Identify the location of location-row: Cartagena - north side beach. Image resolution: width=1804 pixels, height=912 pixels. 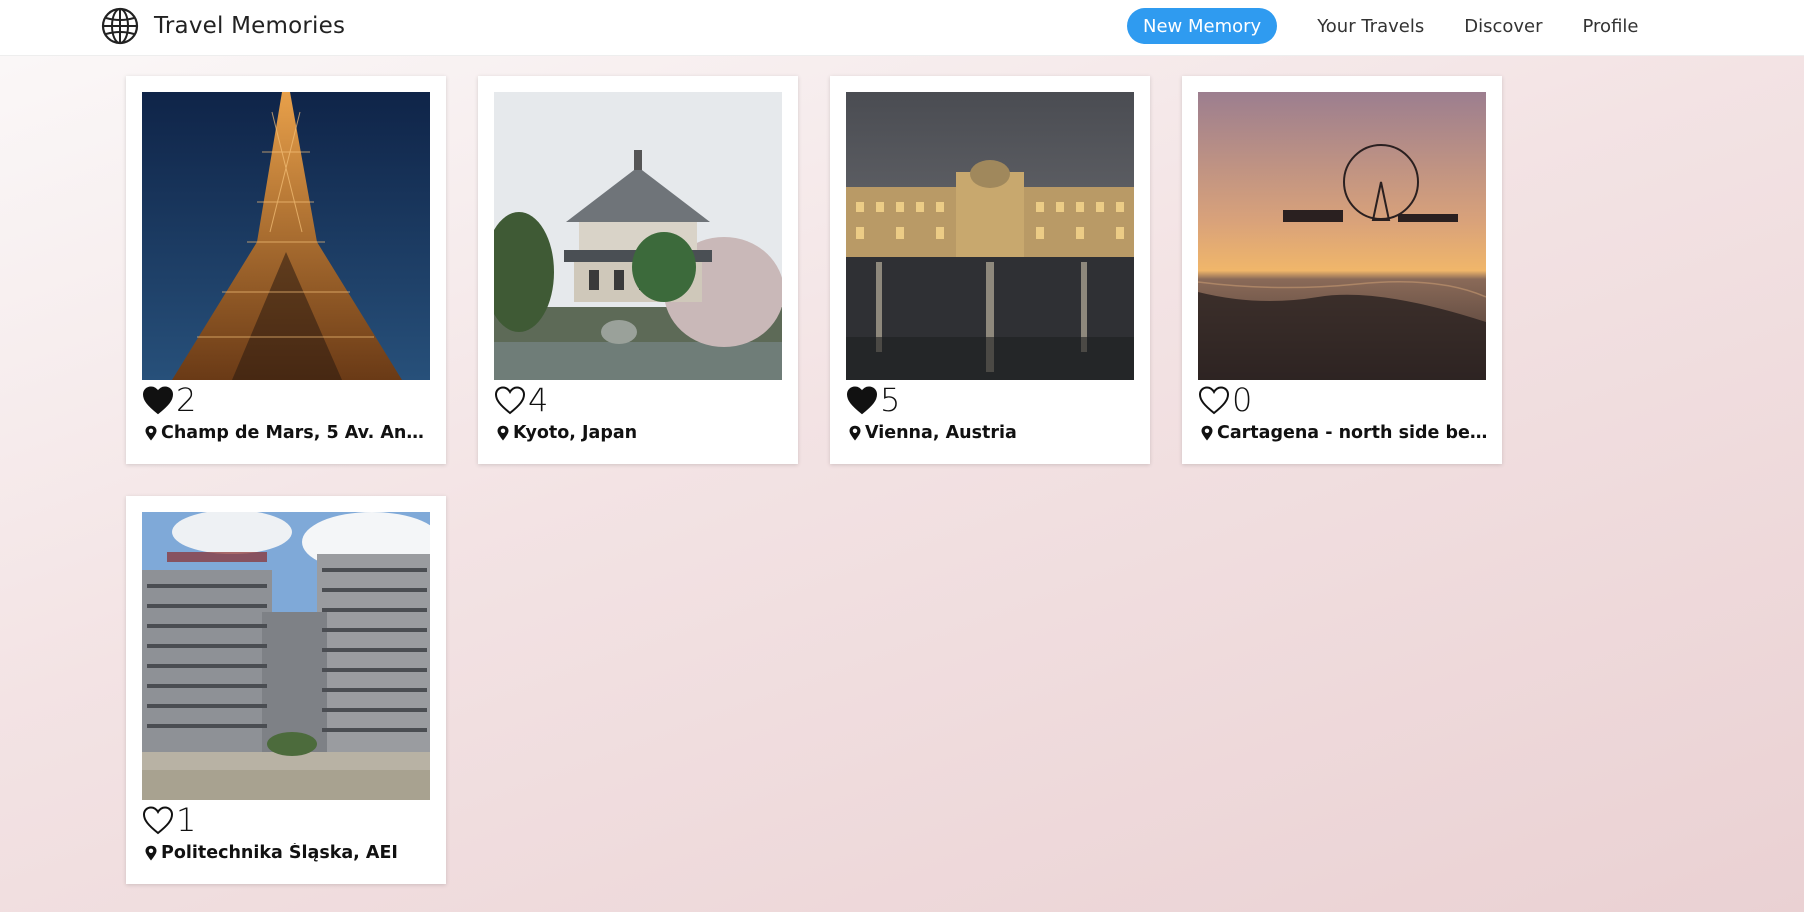
(1345, 433).